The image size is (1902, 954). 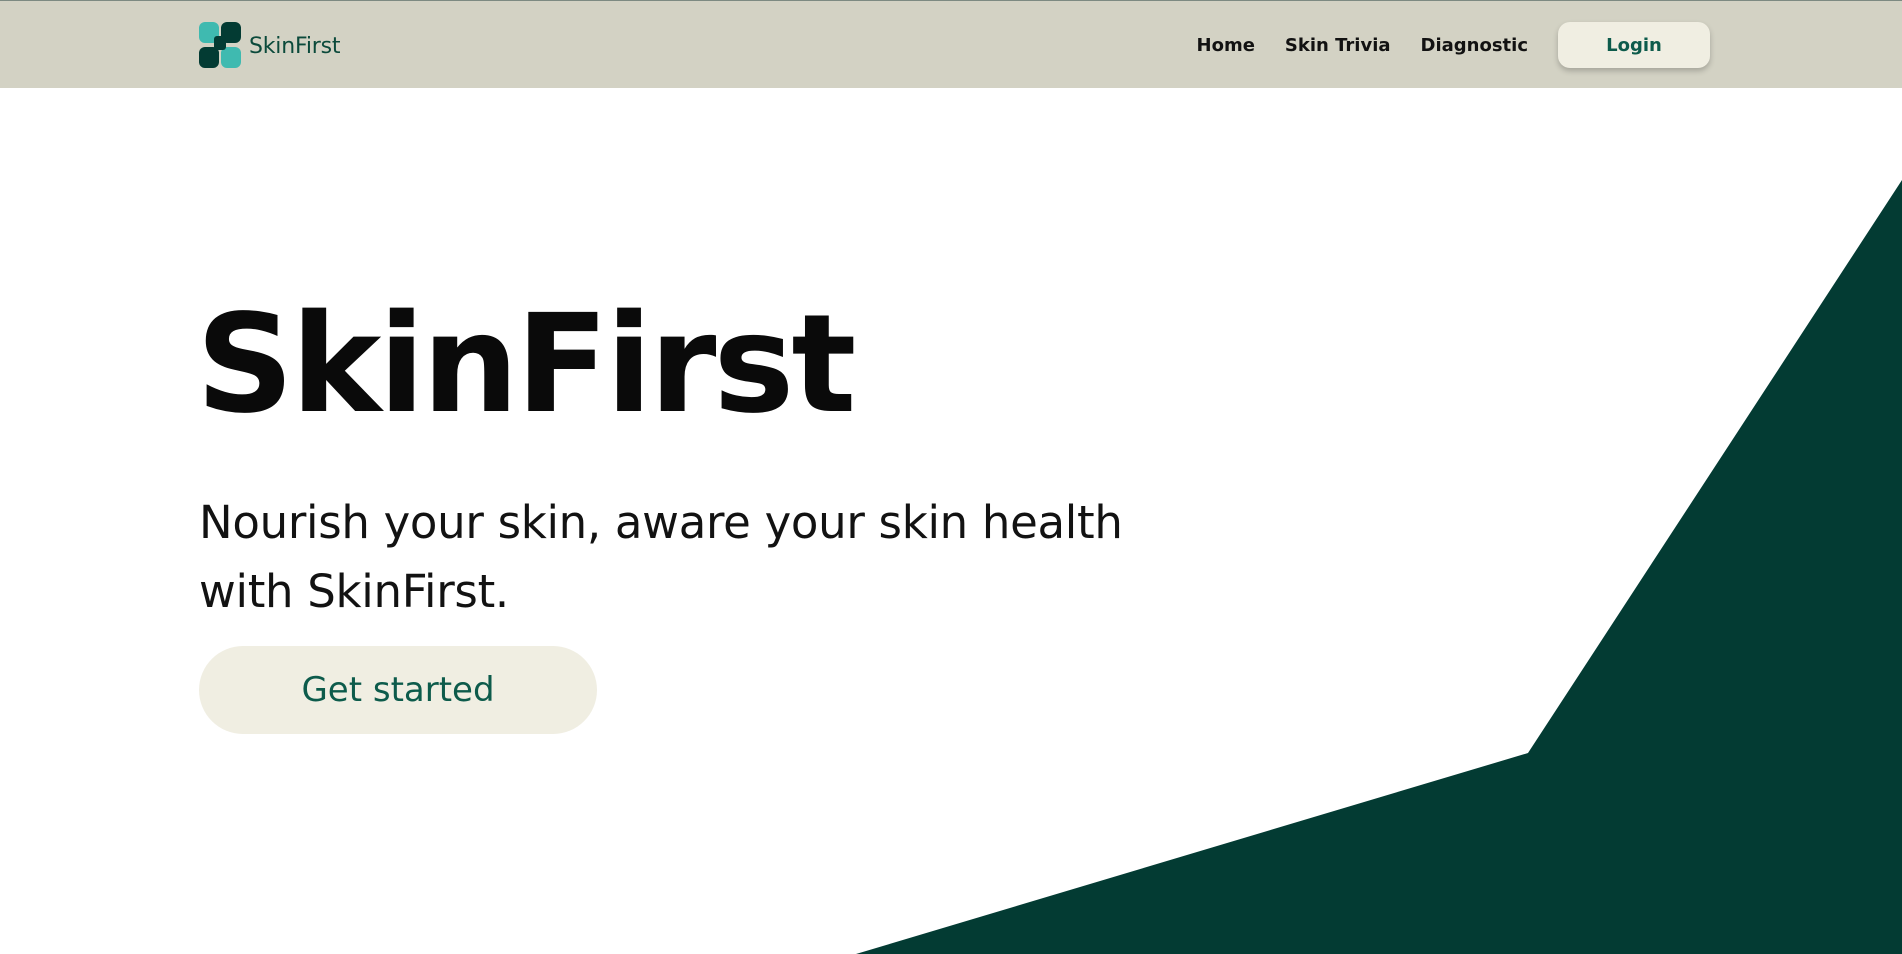 What do you see at coordinates (1226, 45) in the screenshot?
I see `nav-link-home: Home` at bounding box center [1226, 45].